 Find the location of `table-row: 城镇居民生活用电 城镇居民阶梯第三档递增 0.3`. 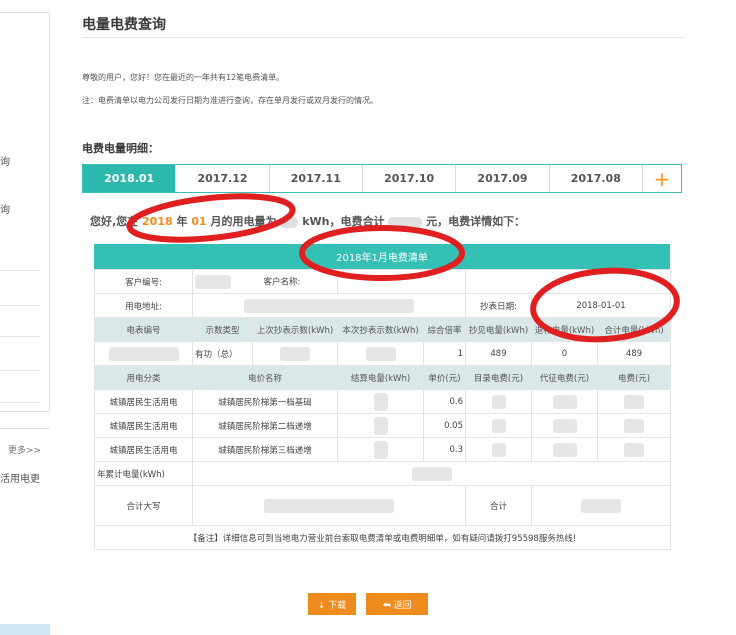

table-row: 城镇居民生活用电 城镇居民阶梯第三档递增 0.3 is located at coordinates (383, 449).